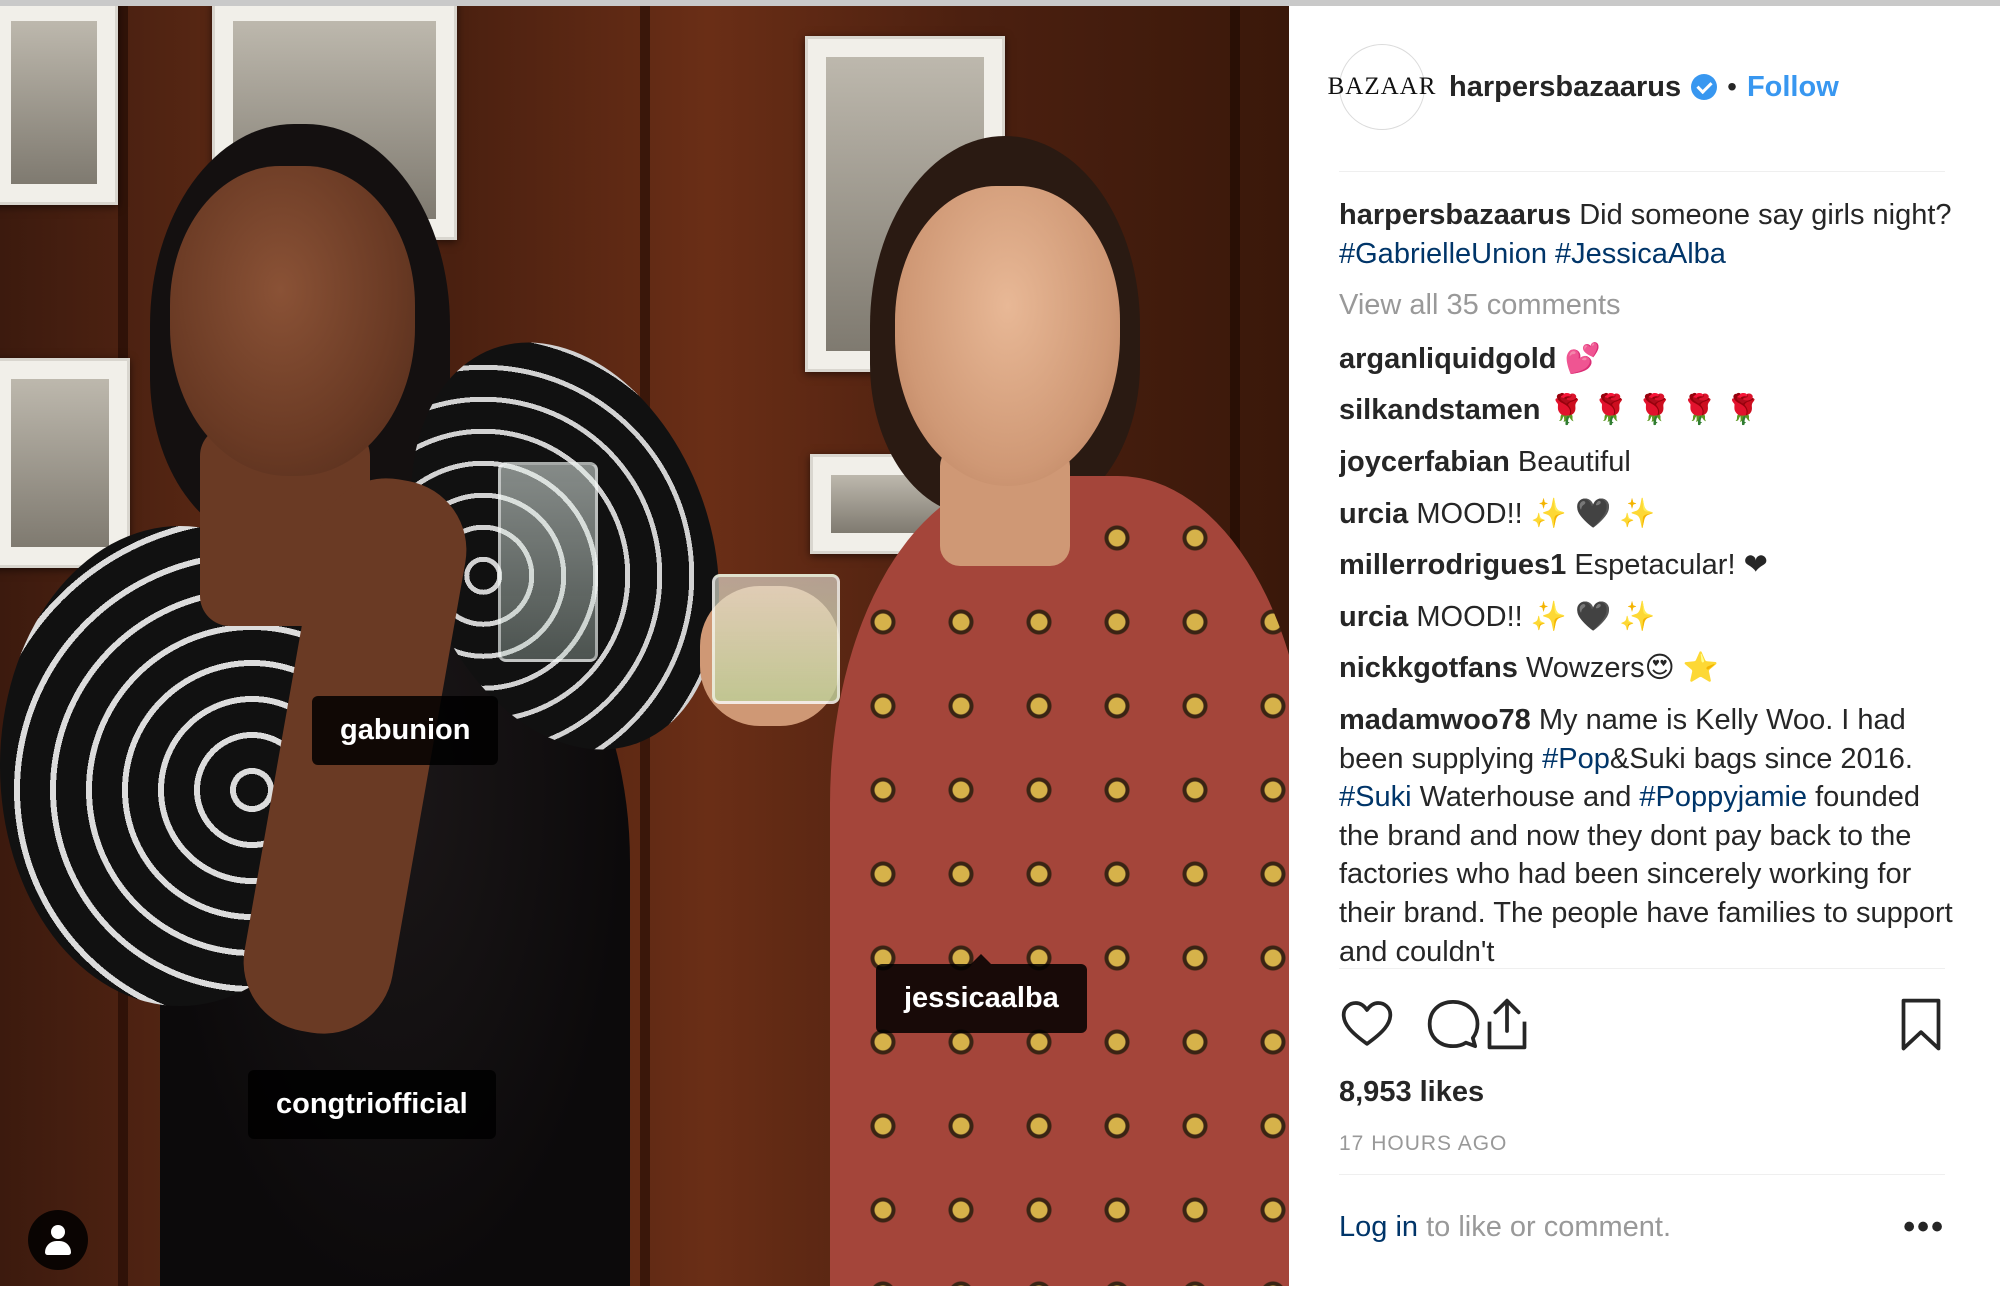 The height and width of the screenshot is (1292, 2000). What do you see at coordinates (1525, 797) in the screenshot?
I see `comment-text: Waterhouse and` at bounding box center [1525, 797].